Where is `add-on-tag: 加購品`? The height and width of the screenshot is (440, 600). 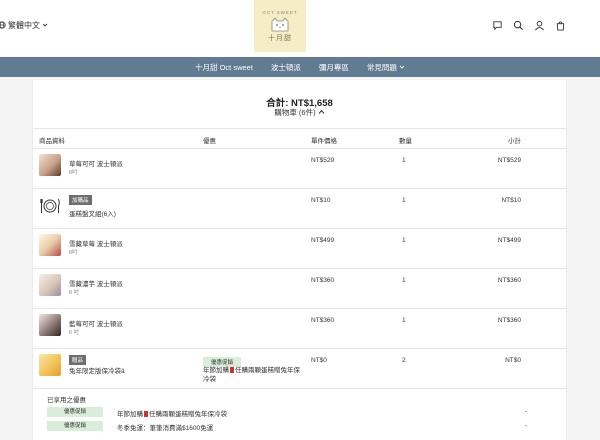 add-on-tag: 加購品 is located at coordinates (80, 200).